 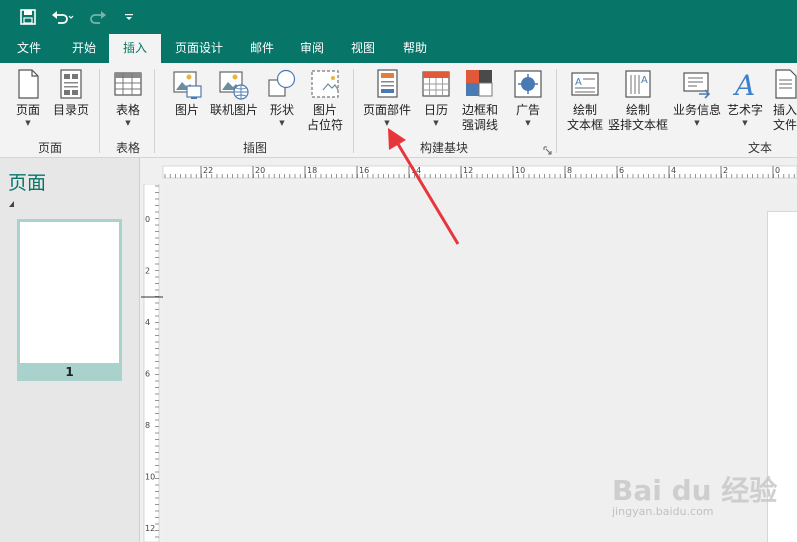 I want to click on watermark: Bai du 经验 jingyan.baidu.com, so click(x=702, y=490).